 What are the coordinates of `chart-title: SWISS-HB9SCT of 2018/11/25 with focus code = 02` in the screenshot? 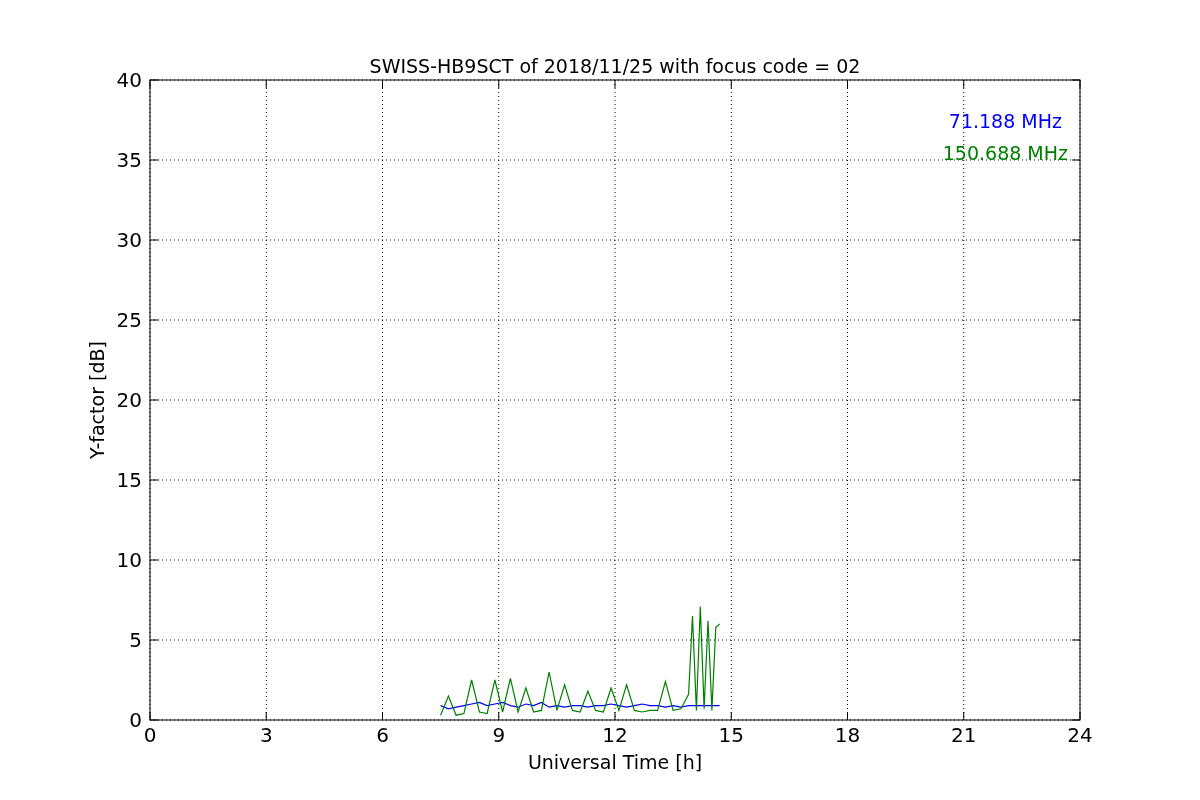 It's located at (615, 66).